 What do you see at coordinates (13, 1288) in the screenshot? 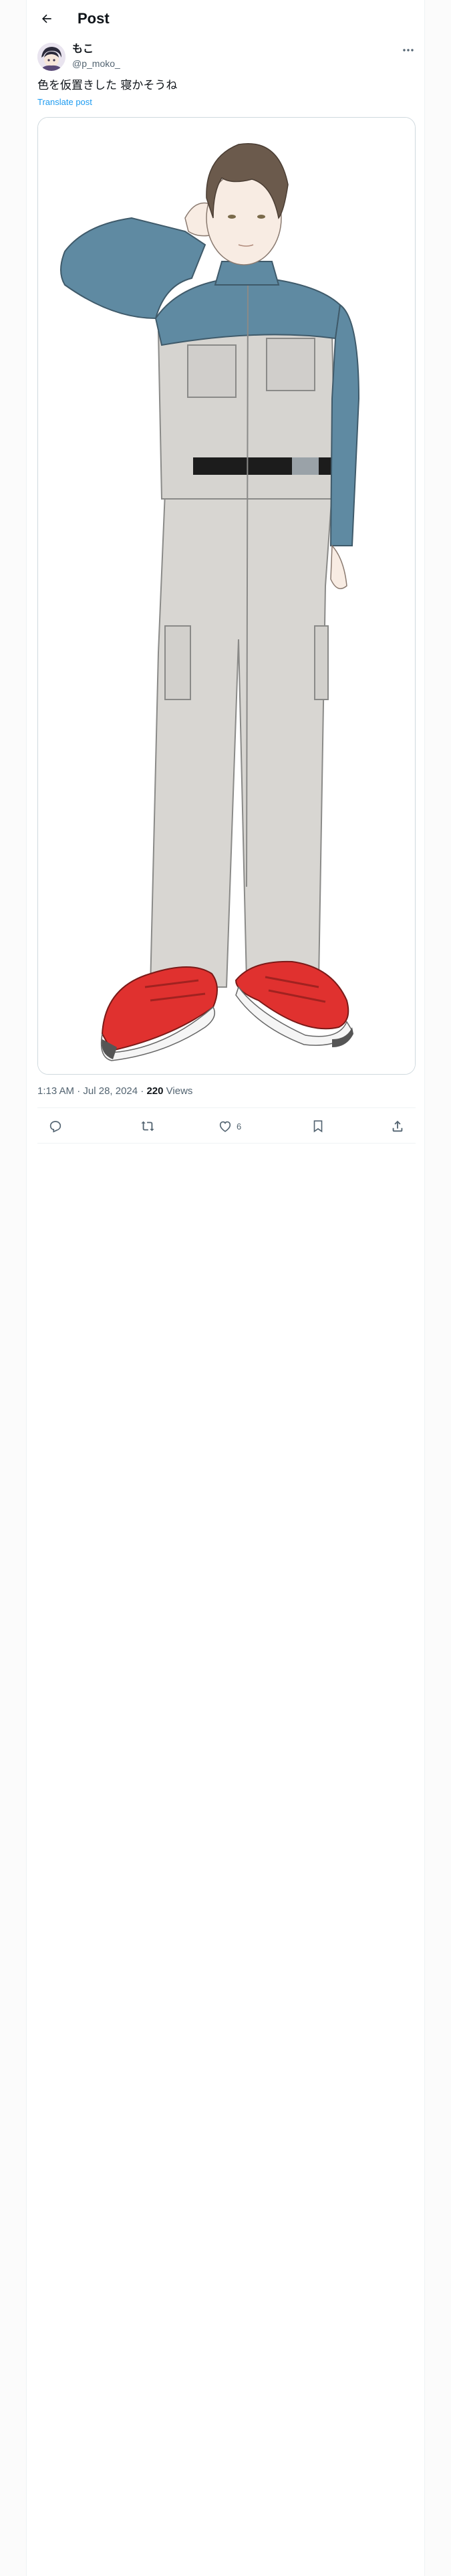
I see `left-margin` at bounding box center [13, 1288].